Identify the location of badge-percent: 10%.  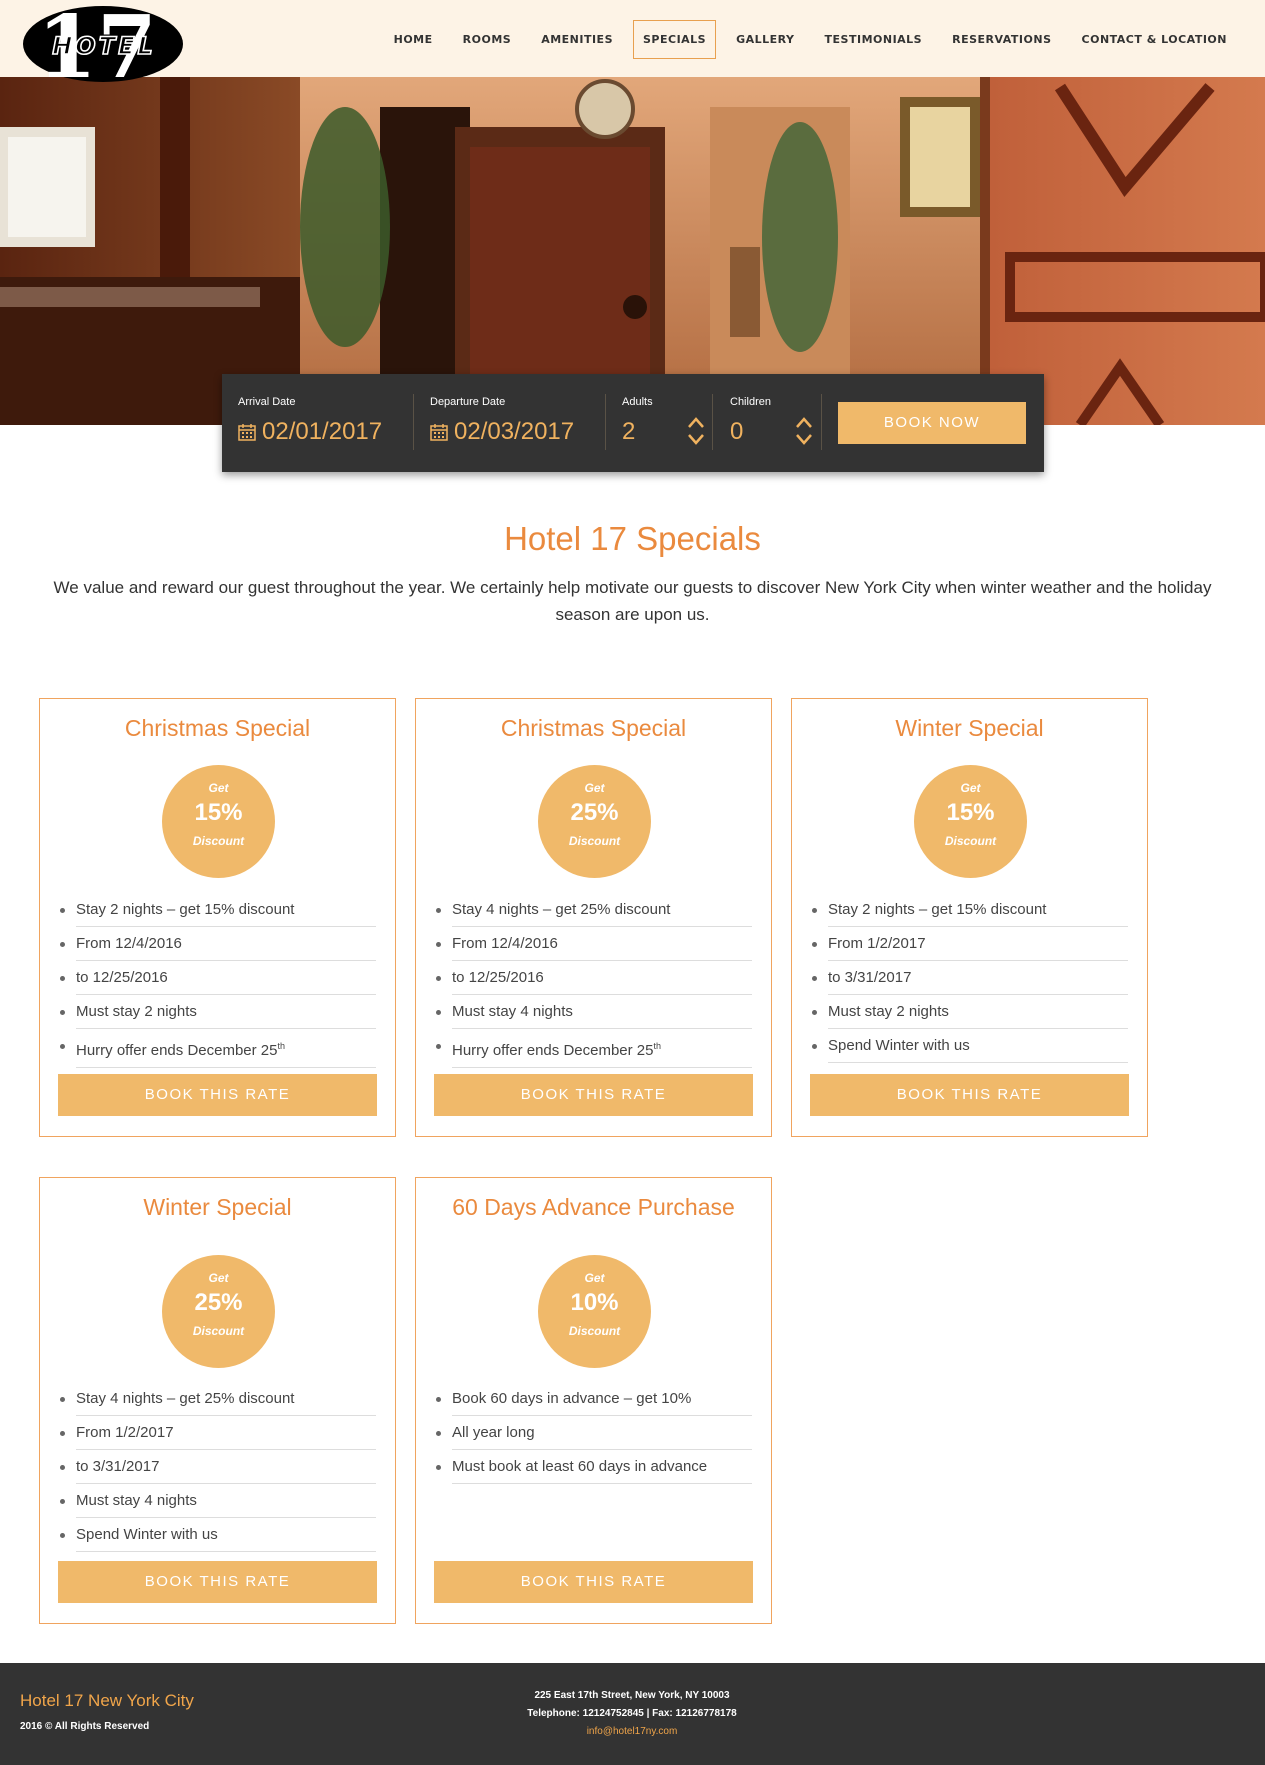
(594, 1302).